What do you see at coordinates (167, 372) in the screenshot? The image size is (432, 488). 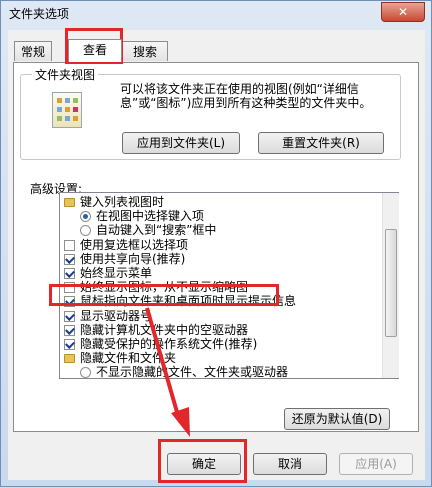 I see `annotation-arrow` at bounding box center [167, 372].